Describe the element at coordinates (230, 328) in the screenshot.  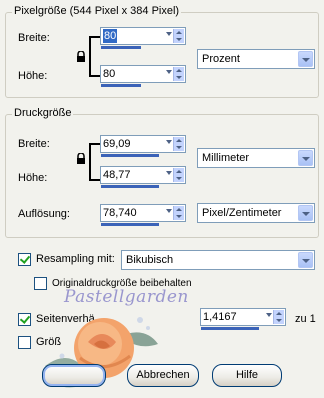
I see `aspect-ratio-slider` at that location.